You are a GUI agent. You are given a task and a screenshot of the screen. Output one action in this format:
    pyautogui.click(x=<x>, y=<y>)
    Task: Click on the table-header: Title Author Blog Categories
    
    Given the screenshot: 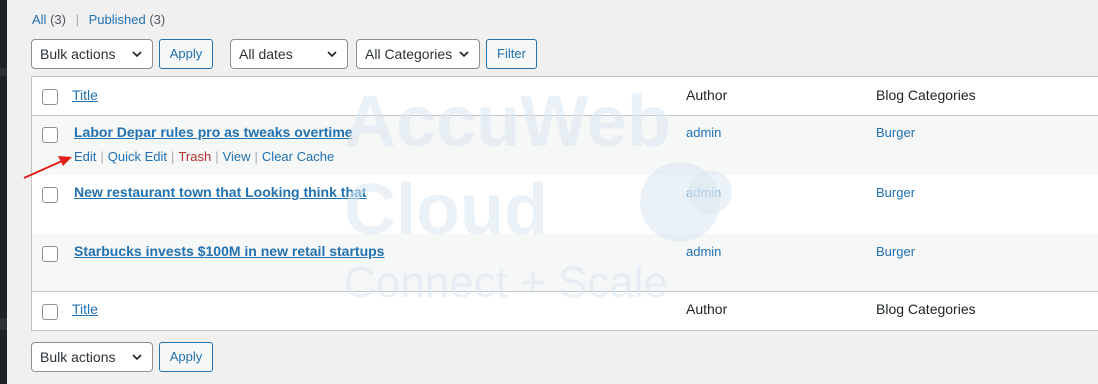 What is the action you would take?
    pyautogui.click(x=565, y=96)
    